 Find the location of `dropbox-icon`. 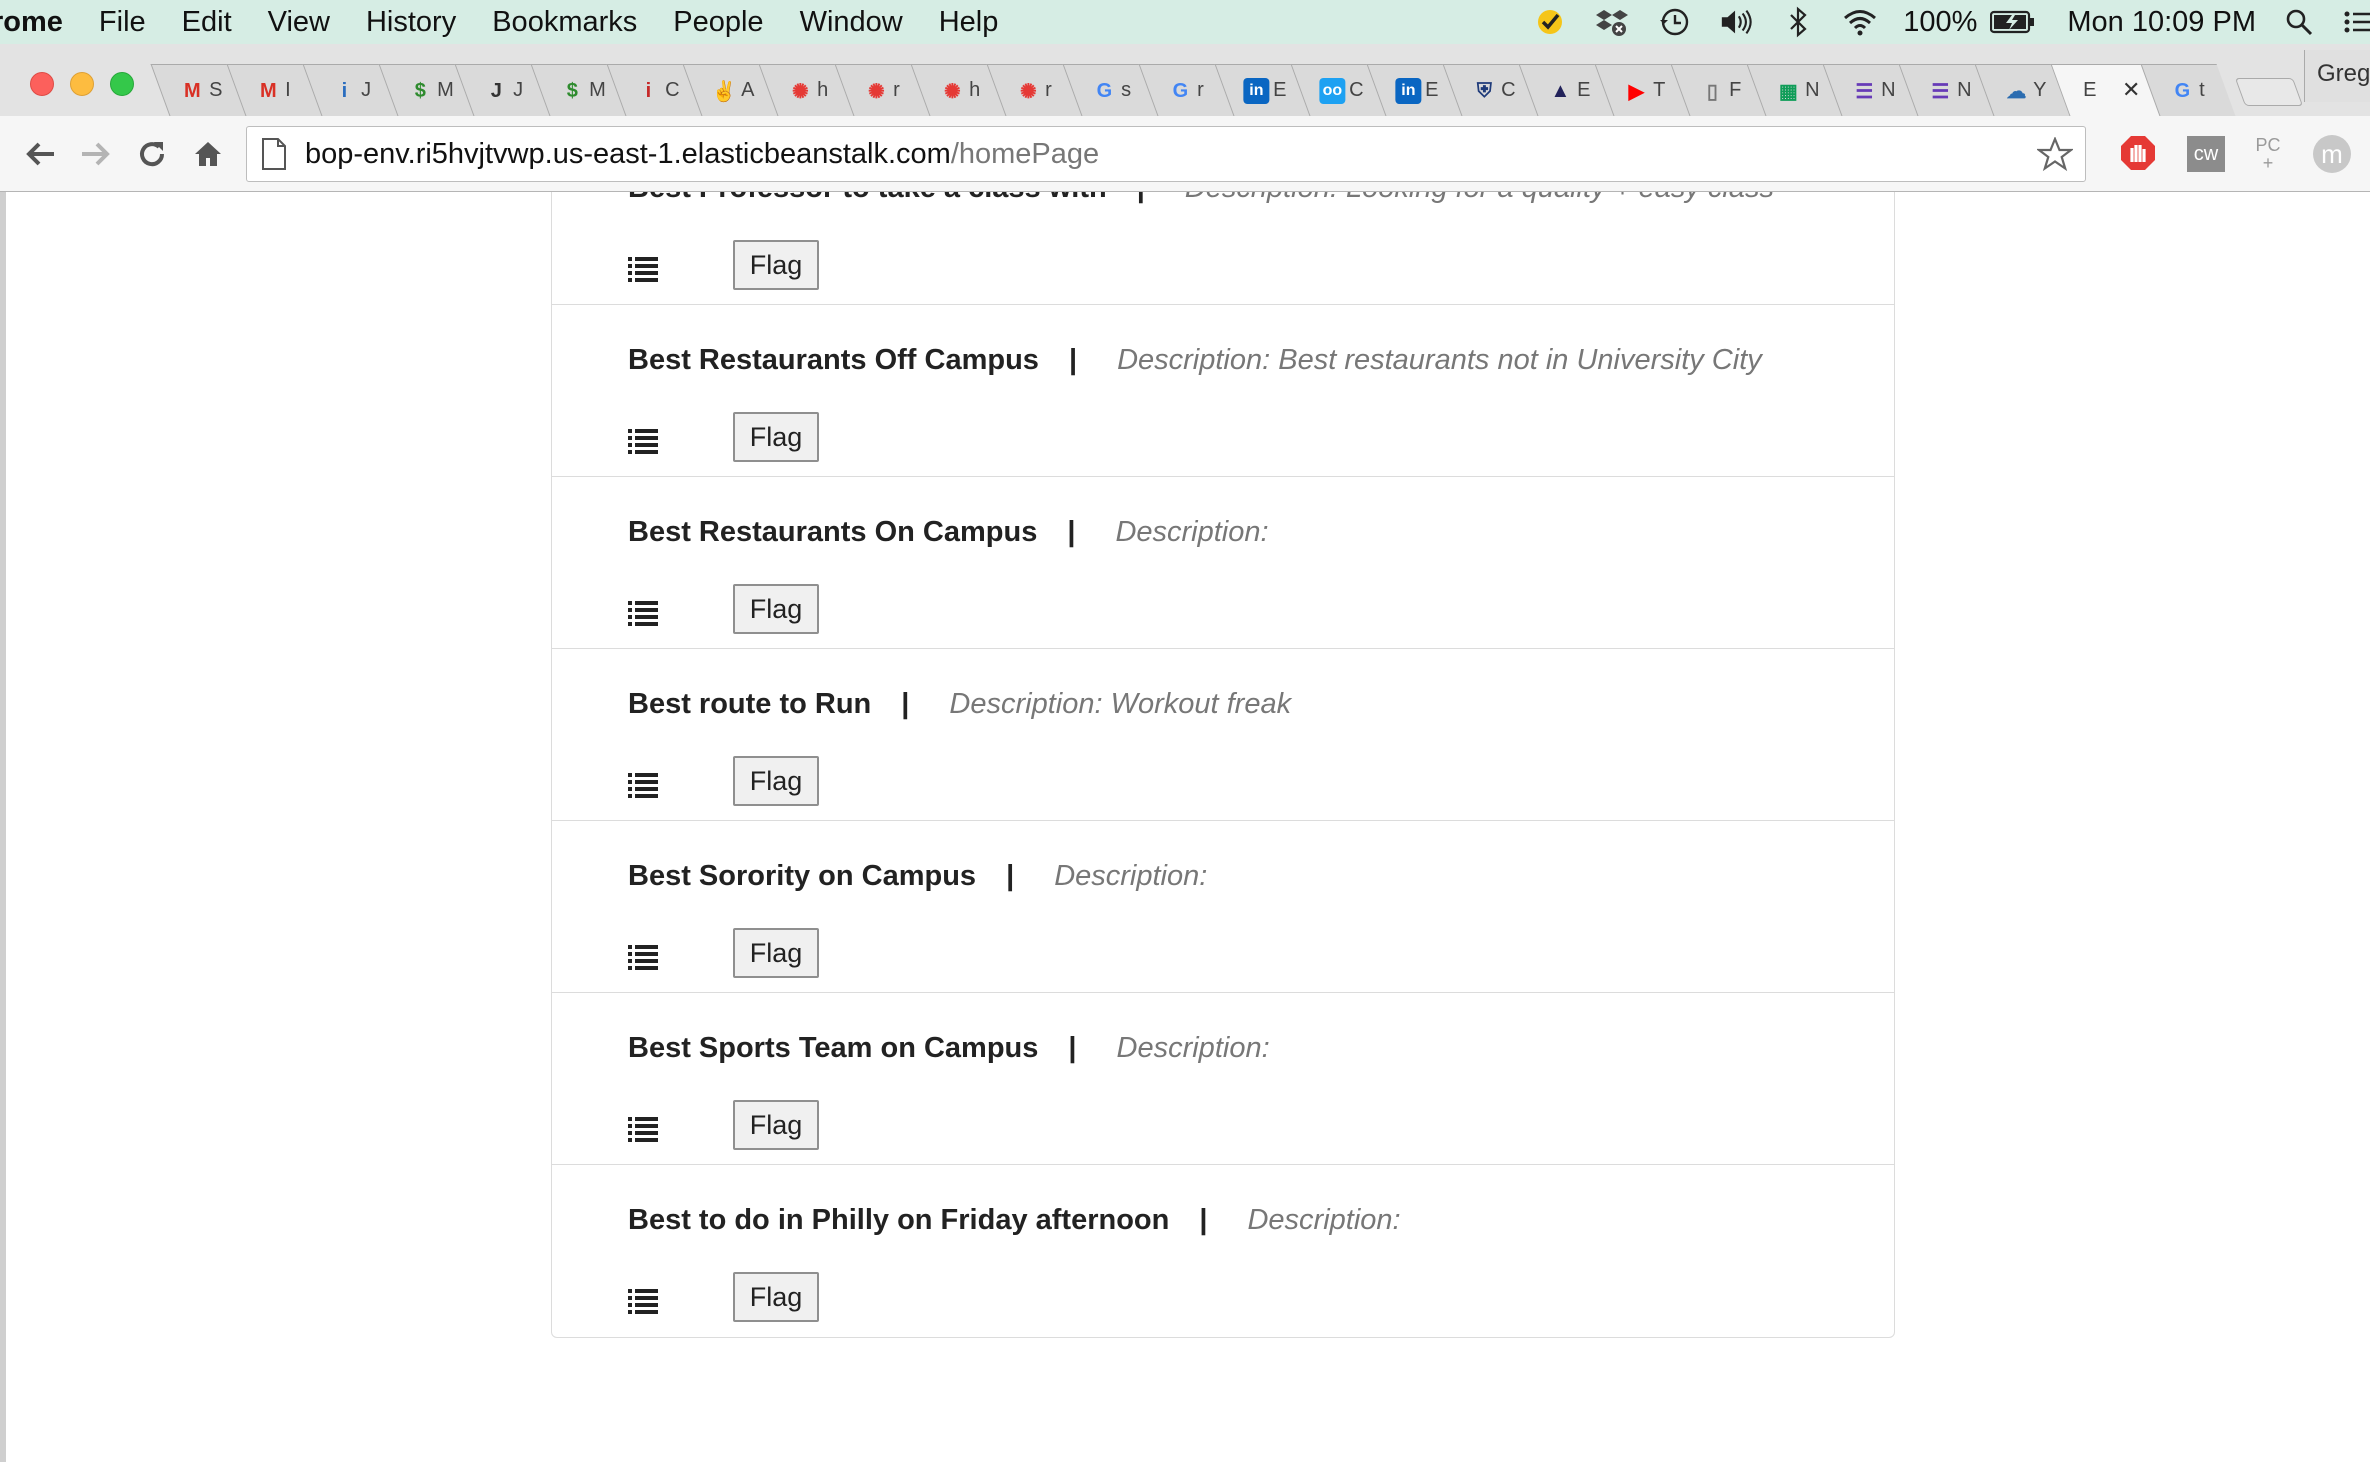

dropbox-icon is located at coordinates (1612, 22).